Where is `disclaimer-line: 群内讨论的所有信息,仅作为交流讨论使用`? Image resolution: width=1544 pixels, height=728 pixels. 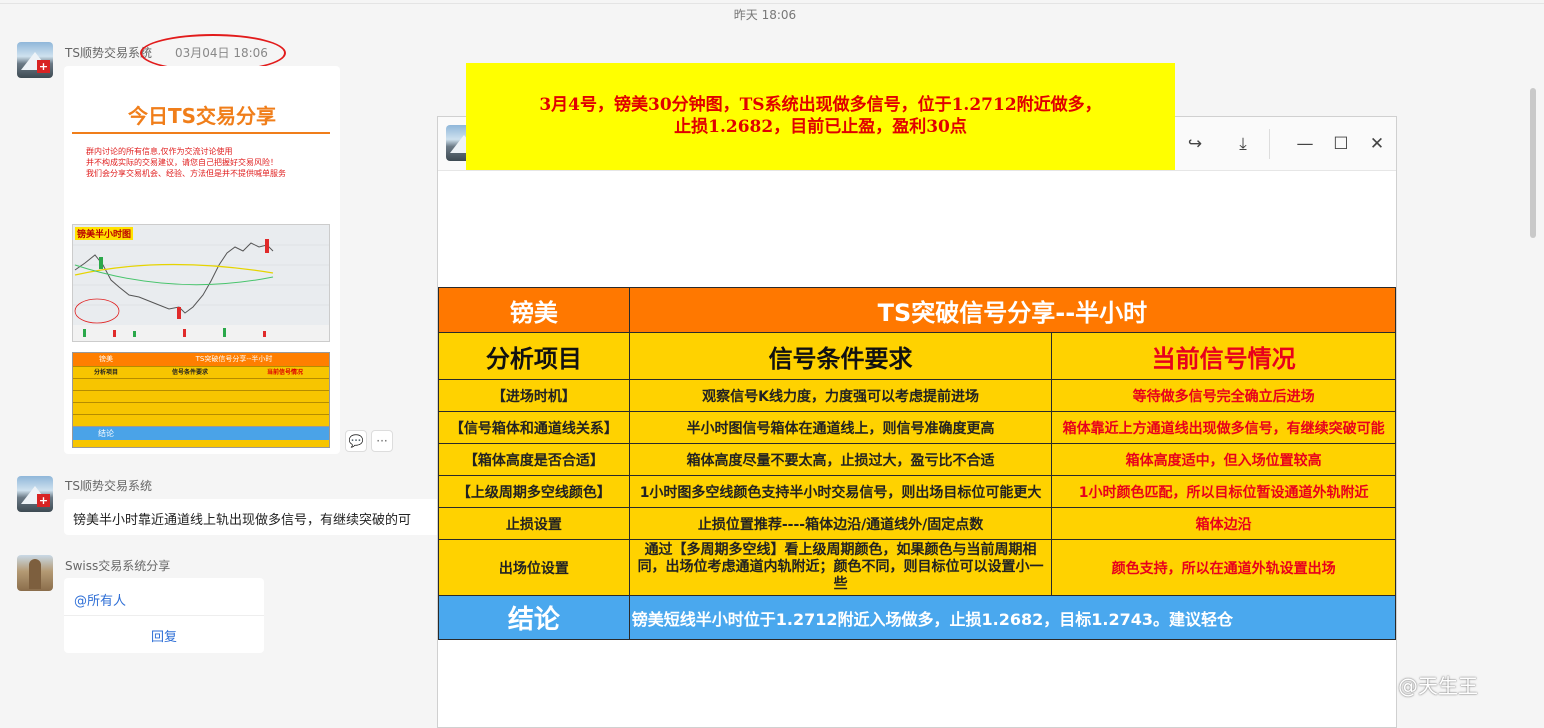
disclaimer-line: 群内讨论的所有信息,仅作为交流讨论使用 is located at coordinates (159, 151).